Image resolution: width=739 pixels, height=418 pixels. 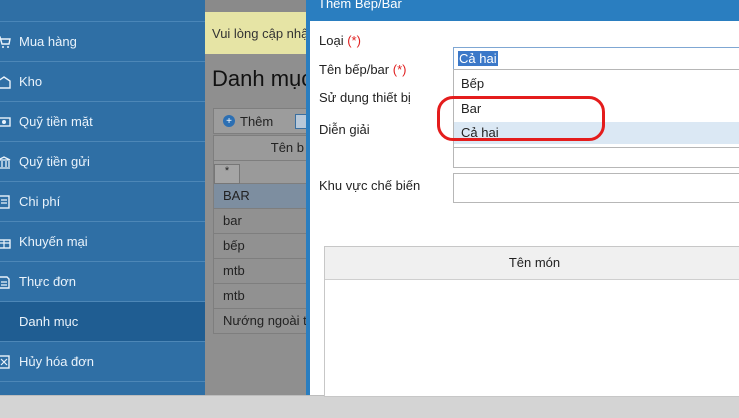 I want to click on sidebar-item-huy-hoa-don: Hủy hóa đơn, so click(x=102, y=362).